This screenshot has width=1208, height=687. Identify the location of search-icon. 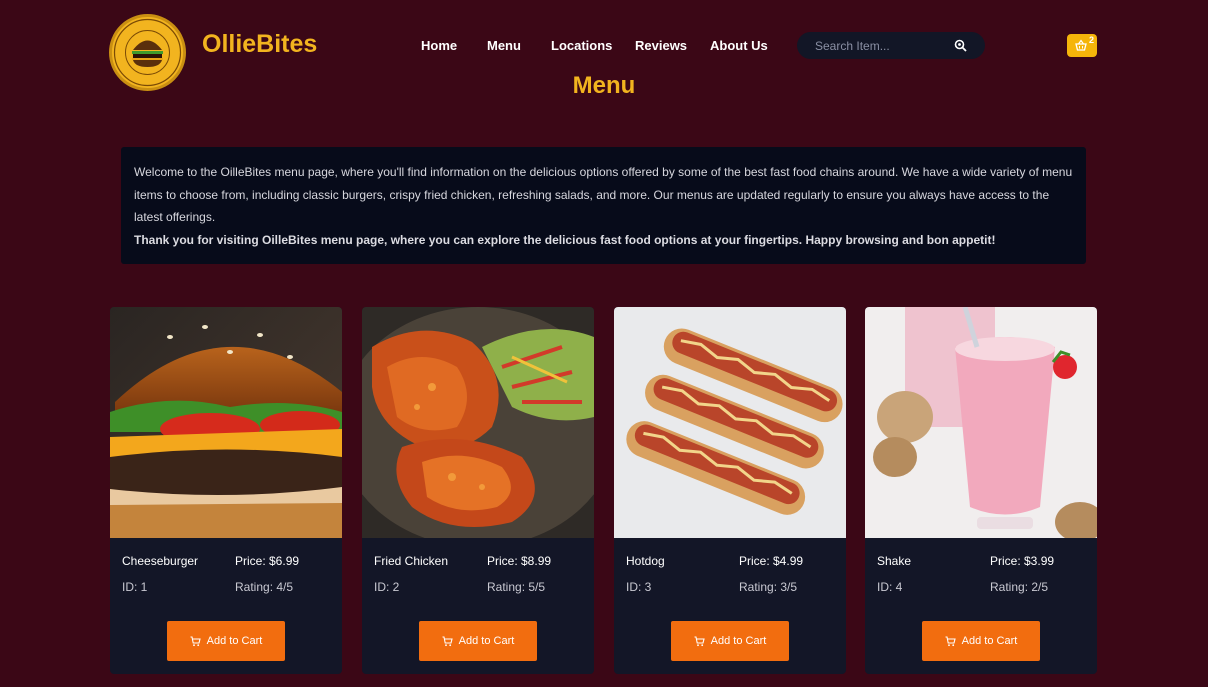
(960, 45).